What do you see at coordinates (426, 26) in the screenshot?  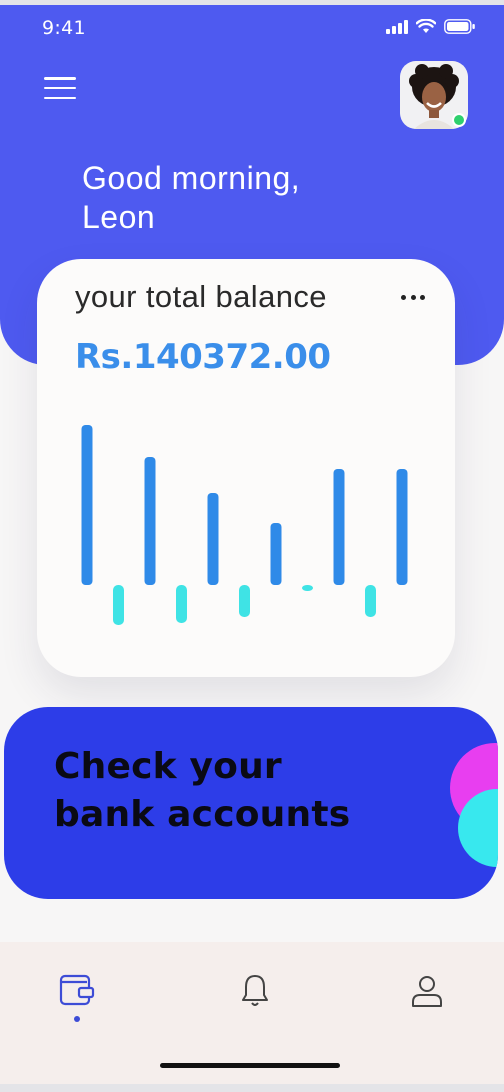 I see `wifi-icon` at bounding box center [426, 26].